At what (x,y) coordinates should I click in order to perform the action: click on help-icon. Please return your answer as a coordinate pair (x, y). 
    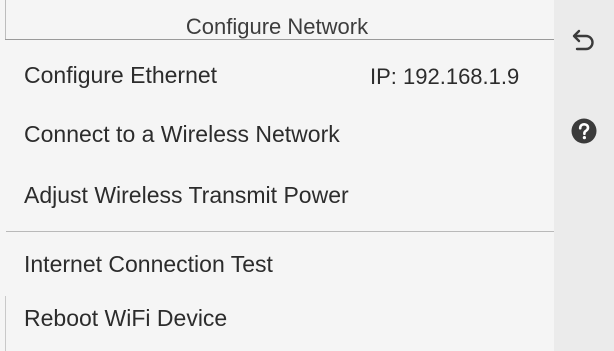
    Looking at the image, I should click on (584, 131).